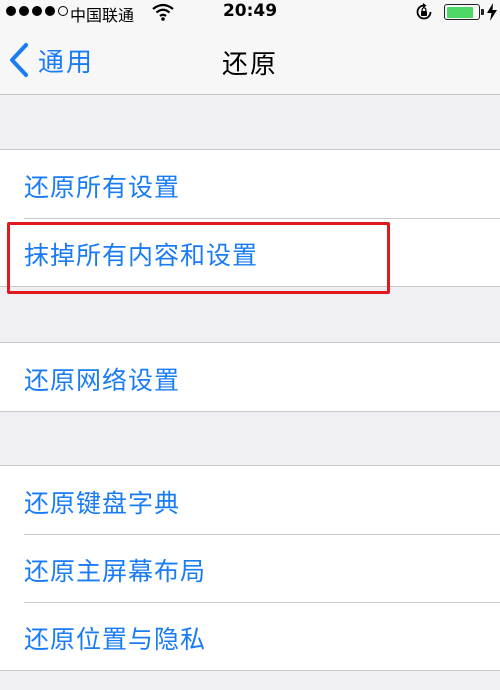  Describe the element at coordinates (250, 636) in the screenshot. I see `reset-location-privacy-row: 还原位置与隐私` at that location.